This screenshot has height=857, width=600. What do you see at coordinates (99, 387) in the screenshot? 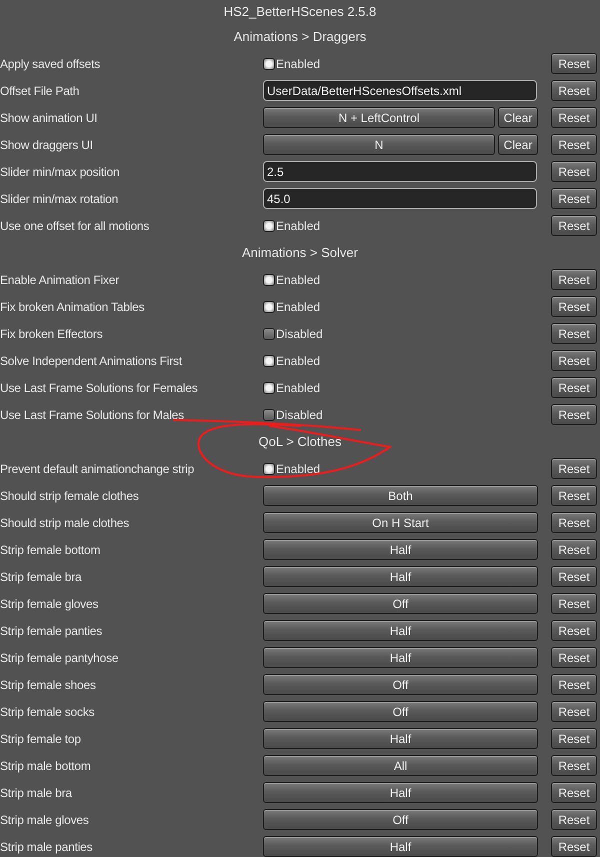
I see `setting-label: Use Last Frame Solutions for Females` at bounding box center [99, 387].